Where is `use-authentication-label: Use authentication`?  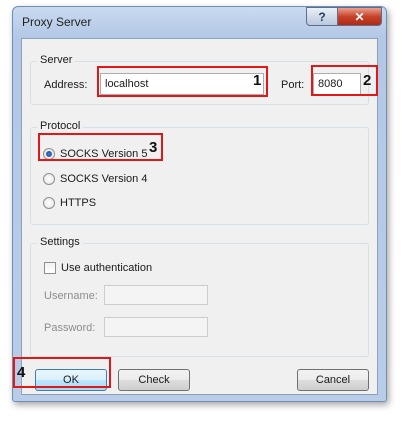
use-authentication-label: Use authentication is located at coordinates (107, 268).